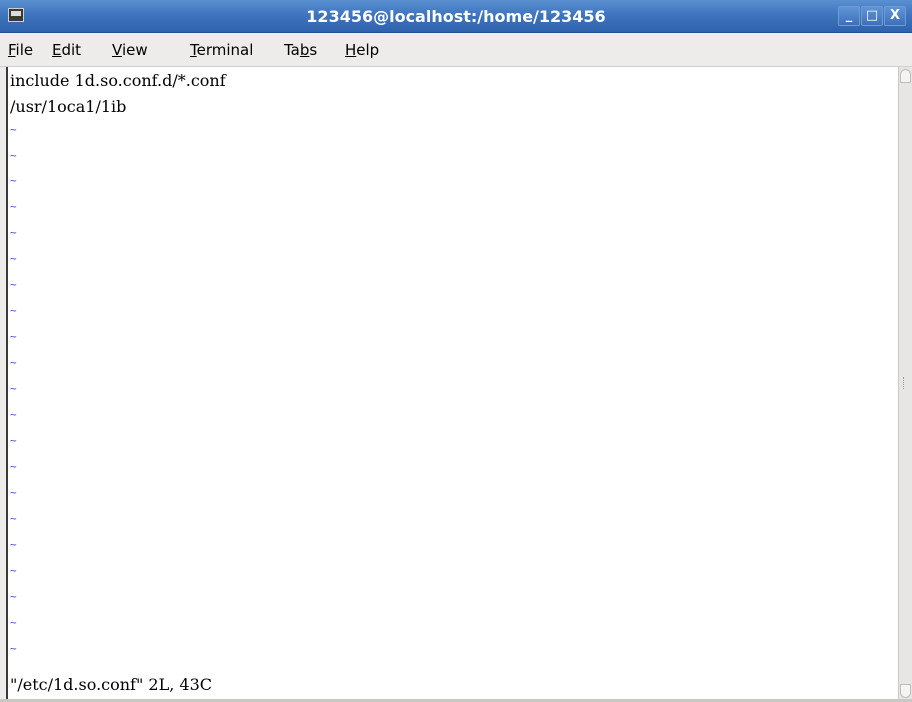  I want to click on menu-help: Help, so click(362, 50).